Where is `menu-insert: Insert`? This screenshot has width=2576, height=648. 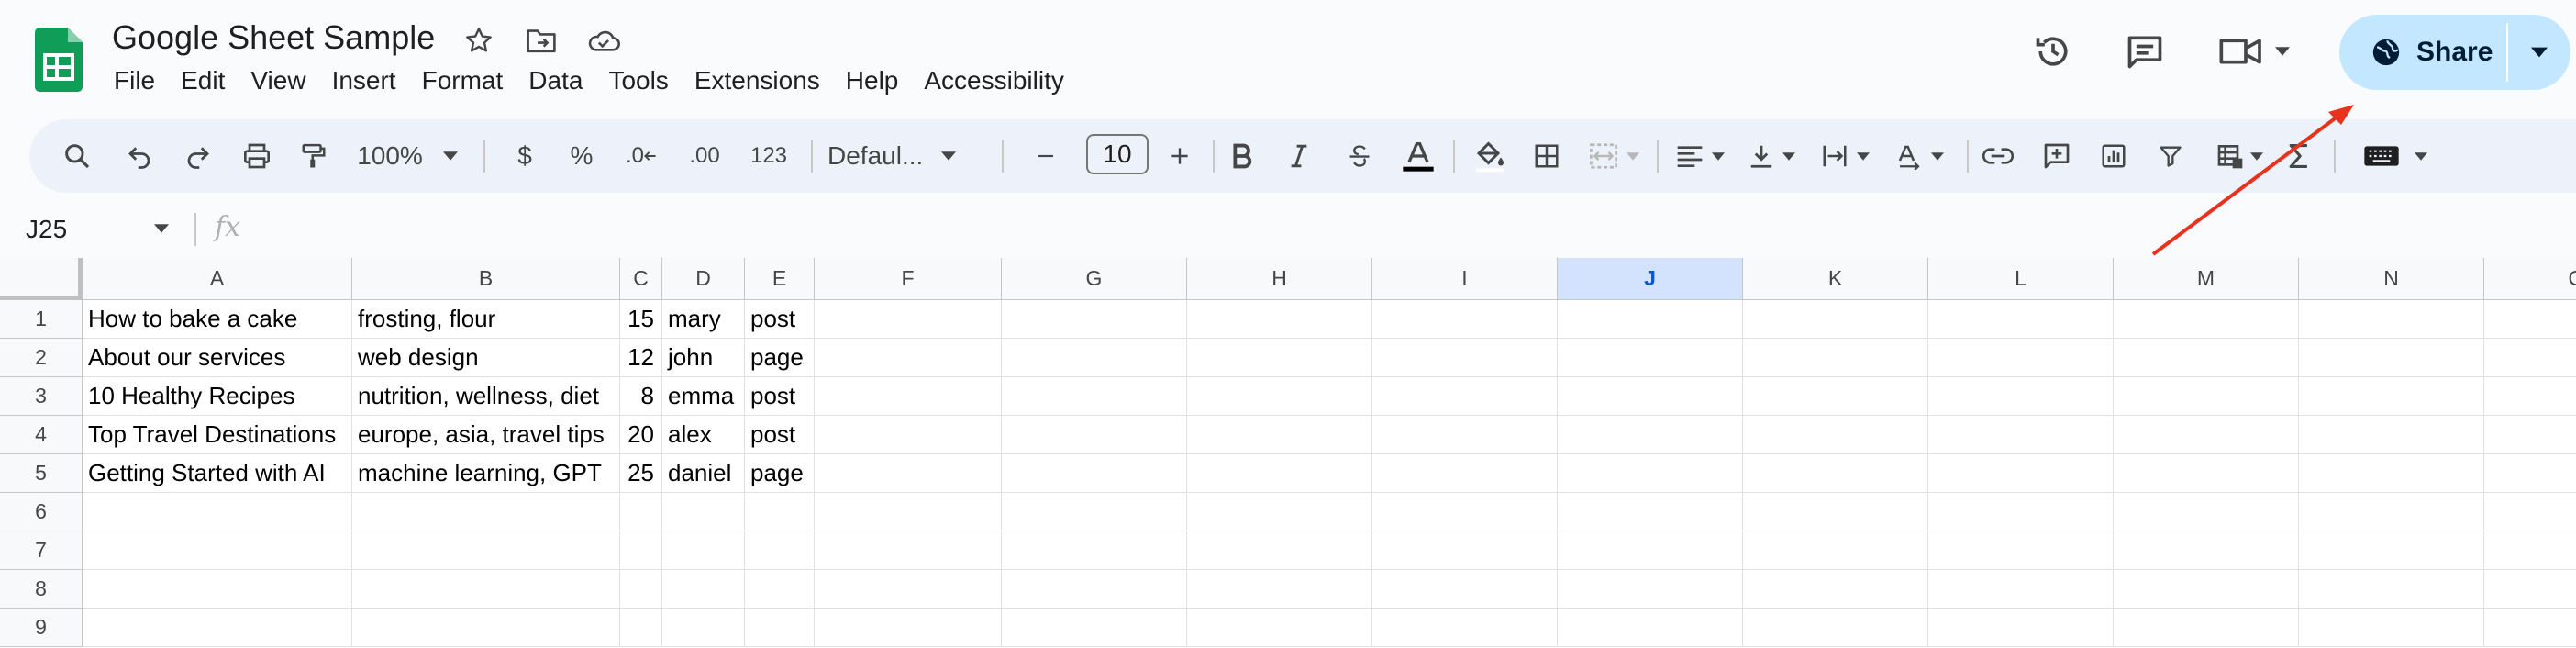
menu-insert: Insert is located at coordinates (364, 81).